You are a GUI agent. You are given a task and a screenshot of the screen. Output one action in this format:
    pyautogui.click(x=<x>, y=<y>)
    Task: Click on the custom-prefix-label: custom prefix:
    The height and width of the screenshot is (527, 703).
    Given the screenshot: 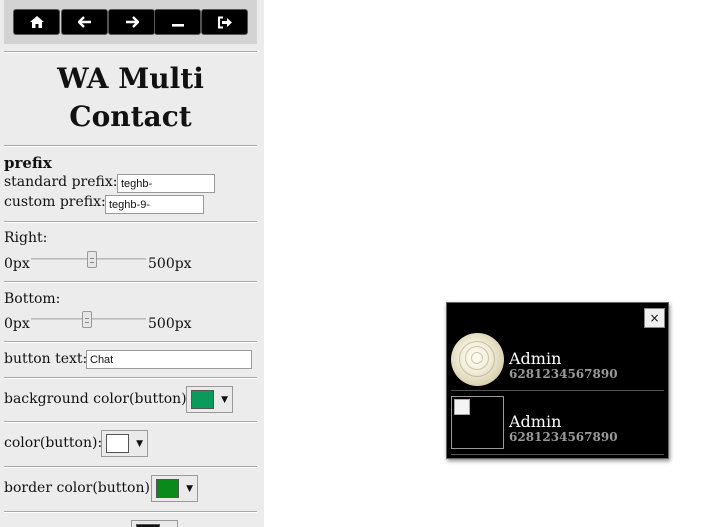 What is the action you would take?
    pyautogui.click(x=55, y=202)
    